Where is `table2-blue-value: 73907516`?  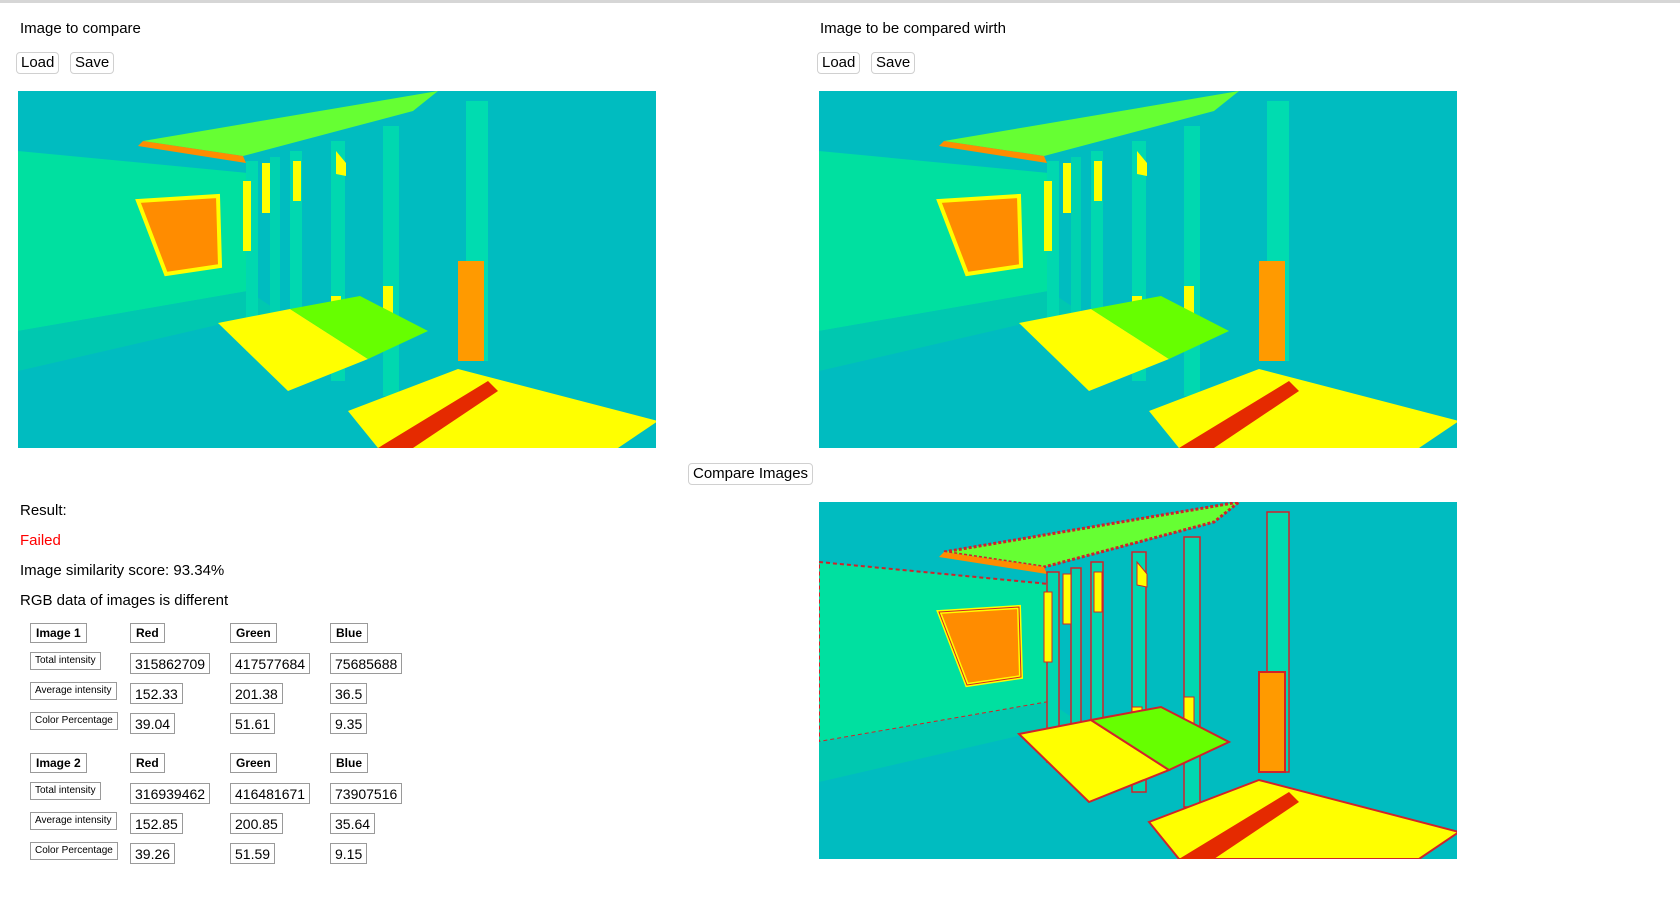
table2-blue-value: 73907516 is located at coordinates (366, 793).